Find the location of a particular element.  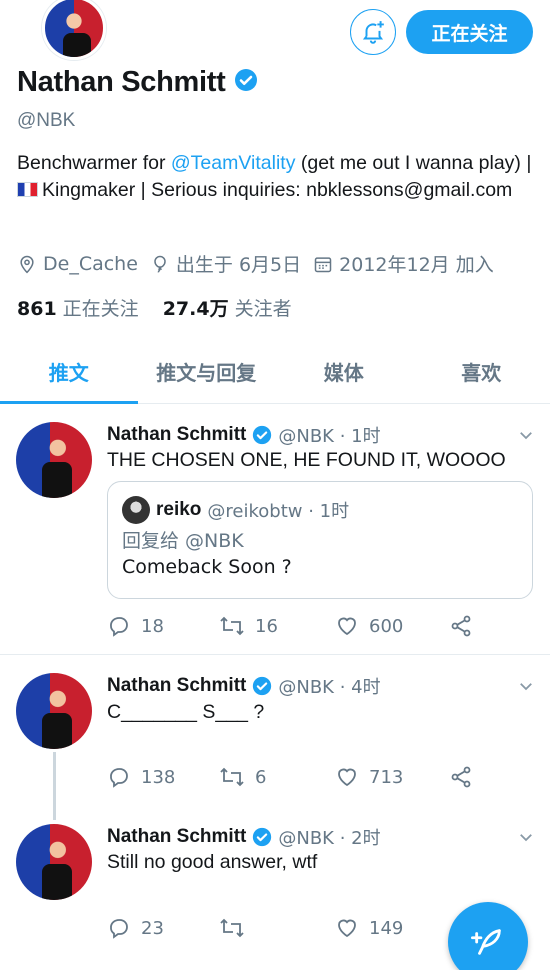

like-count: 713 is located at coordinates (386, 777).